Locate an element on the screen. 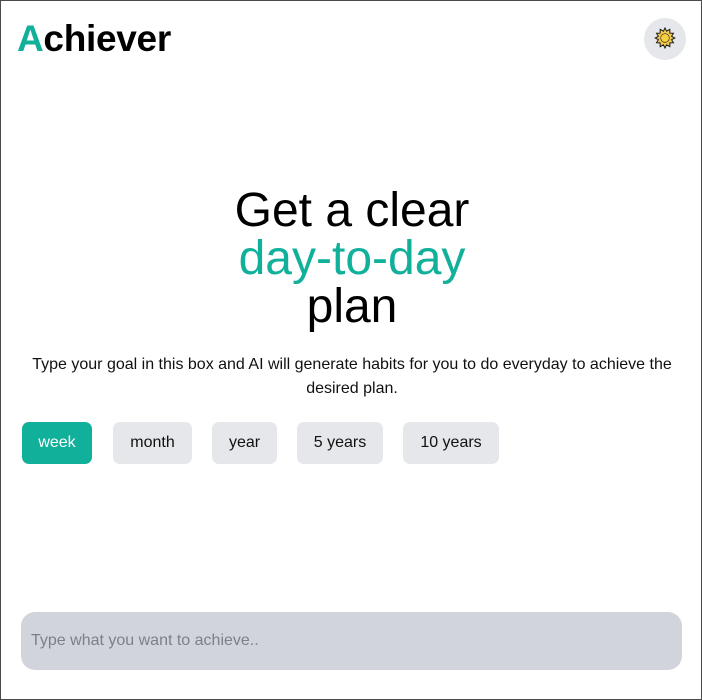 The height and width of the screenshot is (700, 702). period-10-years-button: 10 years is located at coordinates (451, 443).